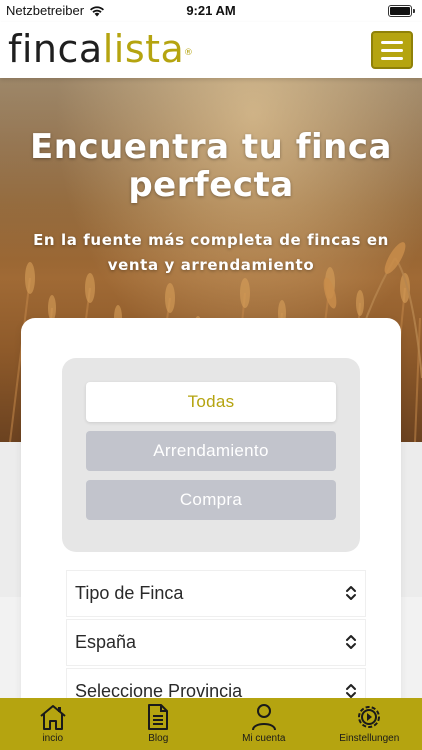 The height and width of the screenshot is (750, 422). What do you see at coordinates (143, 49) in the screenshot?
I see `logo-text-accent: lista` at bounding box center [143, 49].